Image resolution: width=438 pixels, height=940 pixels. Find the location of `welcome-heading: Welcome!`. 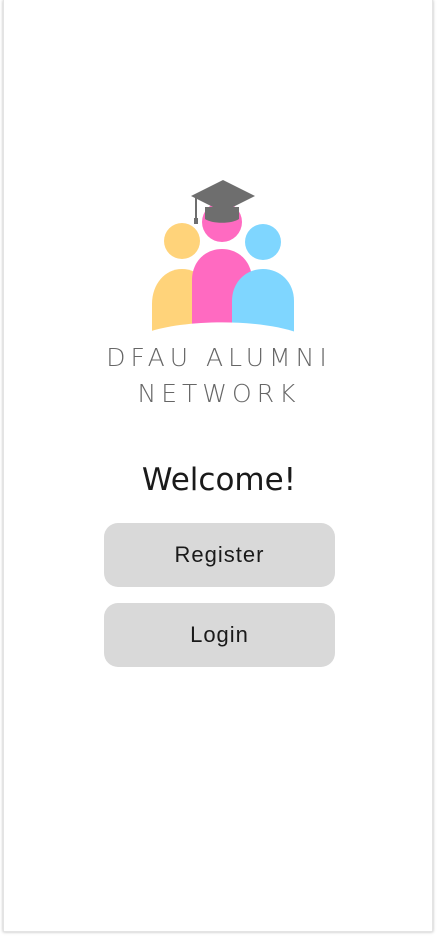

welcome-heading: Welcome! is located at coordinates (219, 480).